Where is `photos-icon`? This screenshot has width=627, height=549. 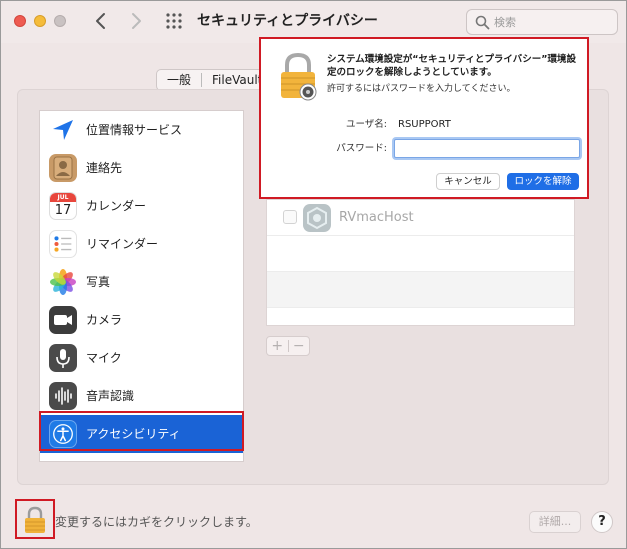 photos-icon is located at coordinates (63, 282).